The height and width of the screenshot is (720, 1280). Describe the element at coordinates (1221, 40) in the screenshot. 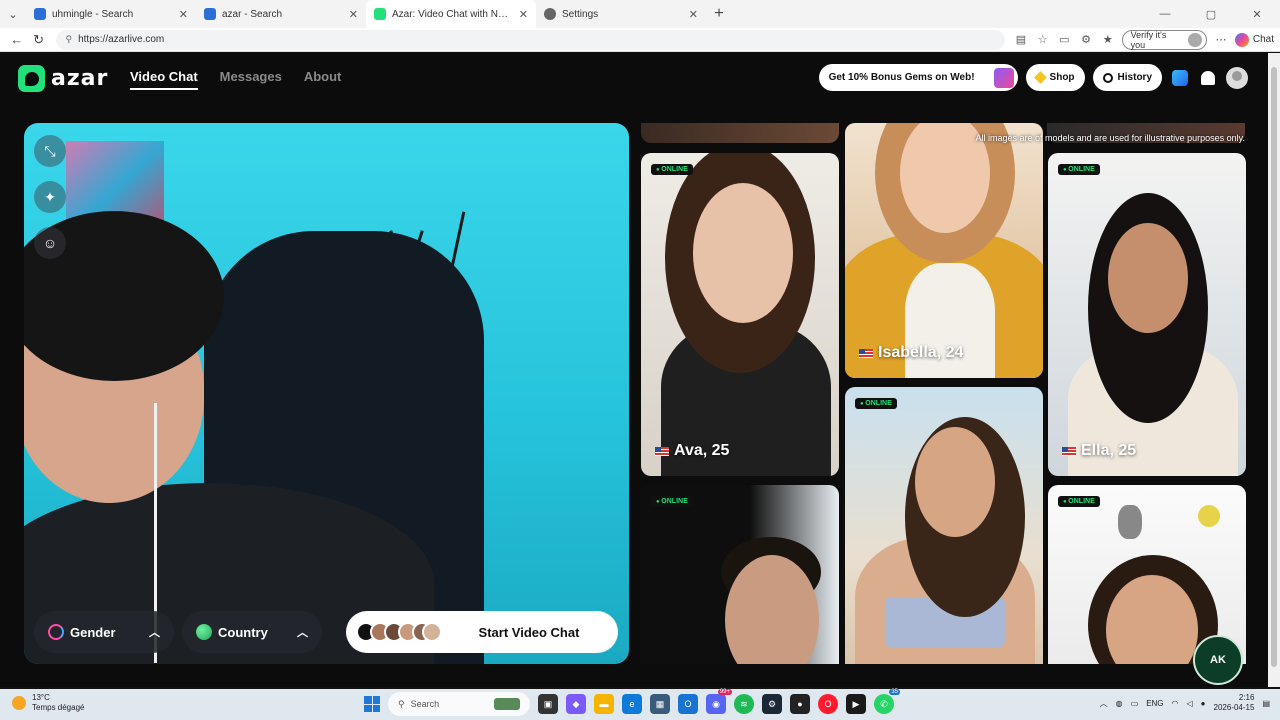

I see `more-menu-icon: ⋯` at that location.